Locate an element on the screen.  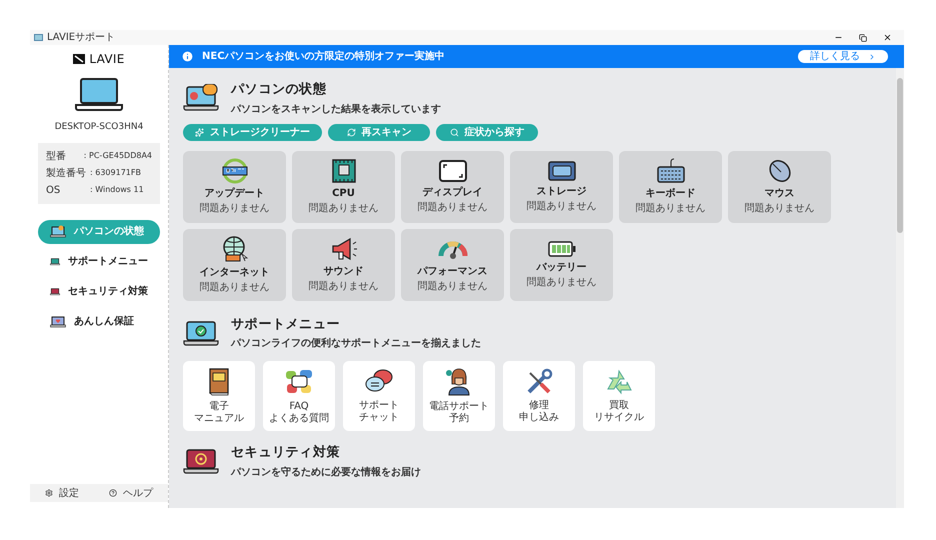
laptop-chat-icon is located at coordinates (201, 98).